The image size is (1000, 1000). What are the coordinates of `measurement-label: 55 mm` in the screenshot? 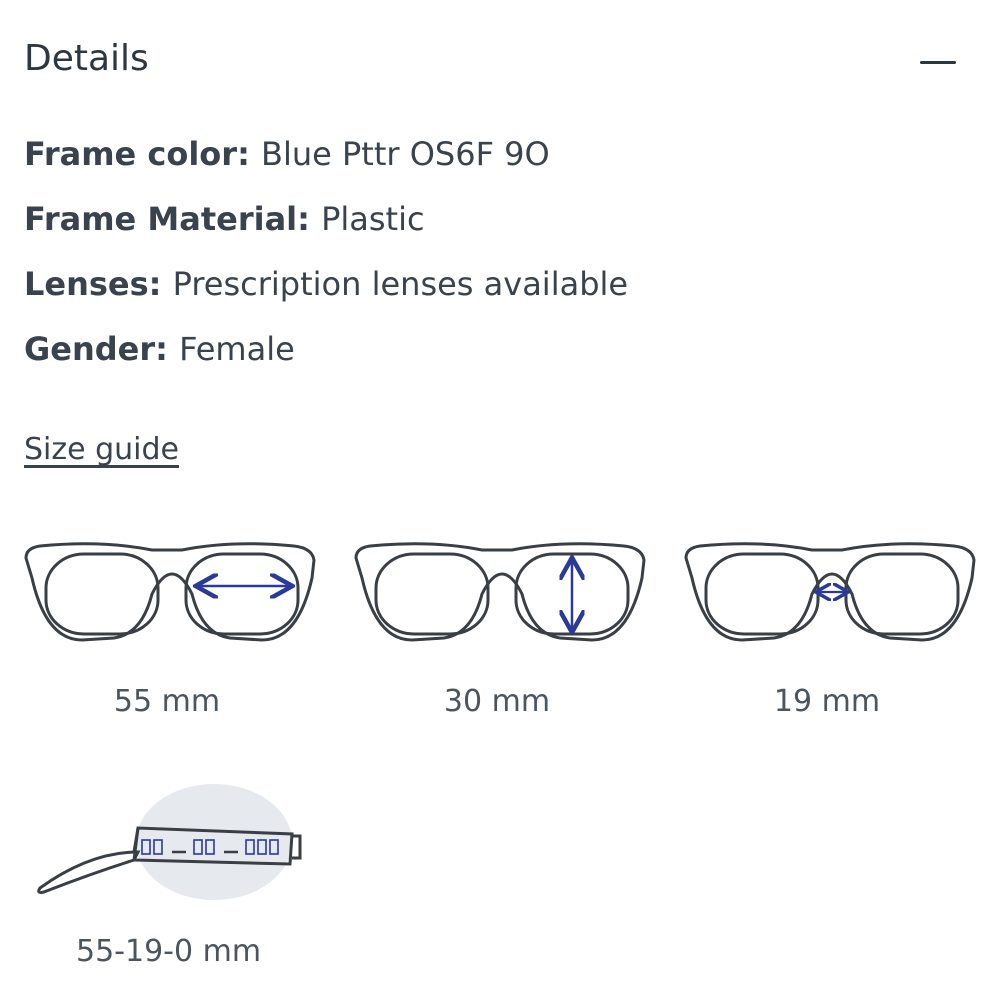 It's located at (167, 701).